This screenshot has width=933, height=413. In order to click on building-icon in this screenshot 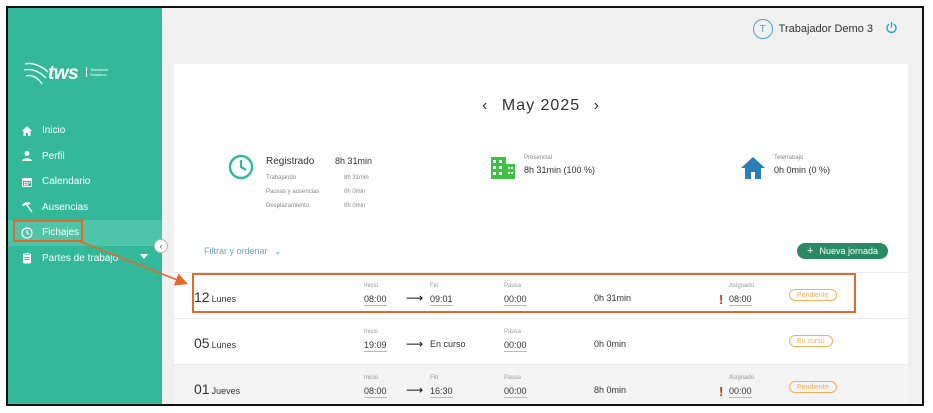, I will do `click(503, 168)`.